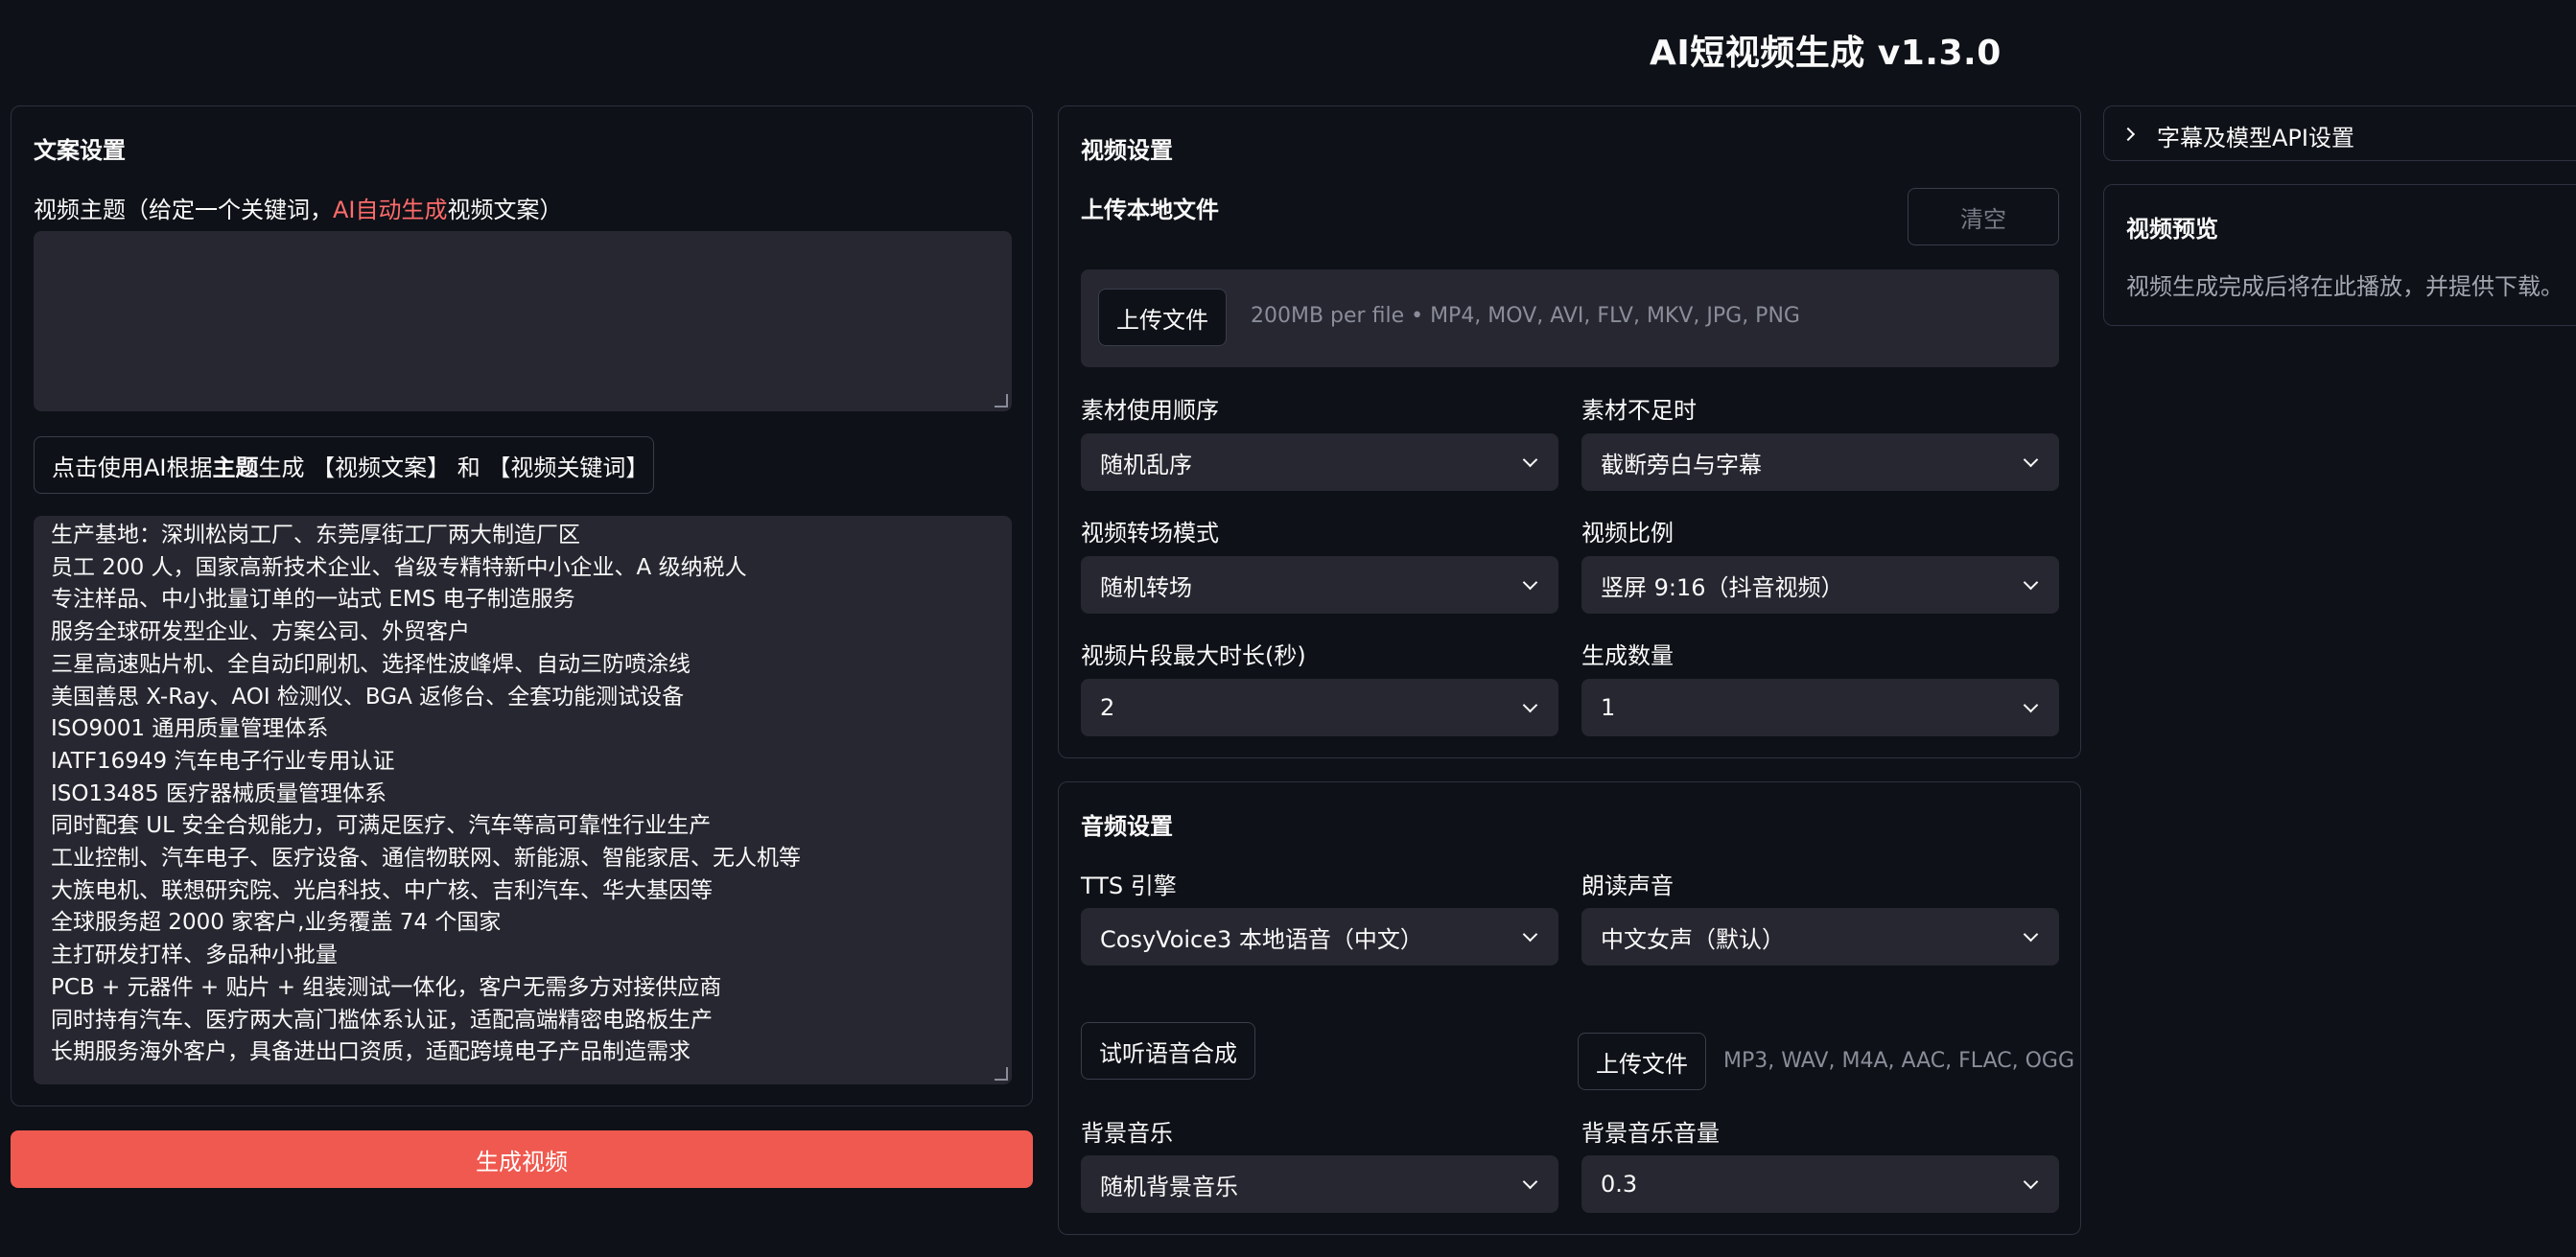 This screenshot has height=1257, width=2576. What do you see at coordinates (453, 468) in the screenshot?
I see `ai-button-suffix: 生成 【视频文案】 和 【视频关键词】` at bounding box center [453, 468].